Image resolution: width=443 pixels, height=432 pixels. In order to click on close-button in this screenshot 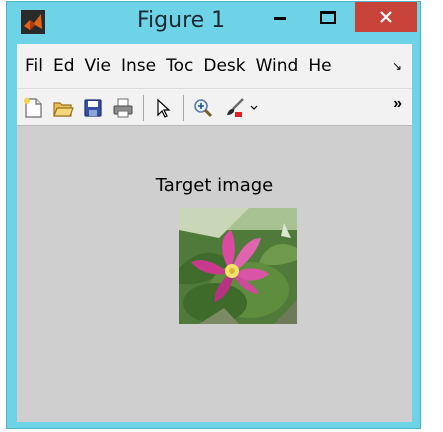, I will do `click(386, 17)`.